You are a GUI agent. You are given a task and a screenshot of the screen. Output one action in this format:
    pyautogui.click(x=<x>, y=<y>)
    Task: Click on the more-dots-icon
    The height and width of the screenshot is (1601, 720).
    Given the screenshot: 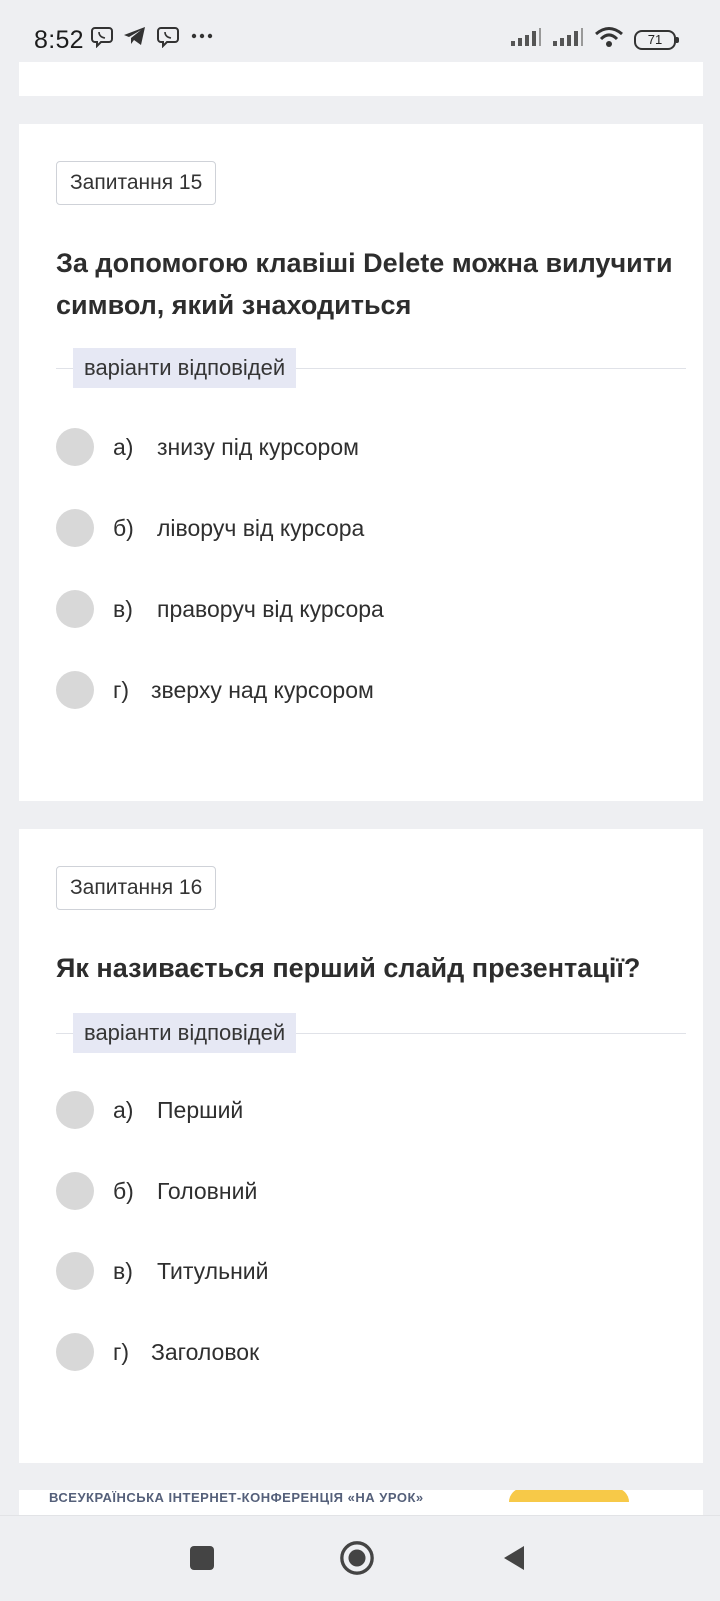 What is the action you would take?
    pyautogui.click(x=202, y=38)
    